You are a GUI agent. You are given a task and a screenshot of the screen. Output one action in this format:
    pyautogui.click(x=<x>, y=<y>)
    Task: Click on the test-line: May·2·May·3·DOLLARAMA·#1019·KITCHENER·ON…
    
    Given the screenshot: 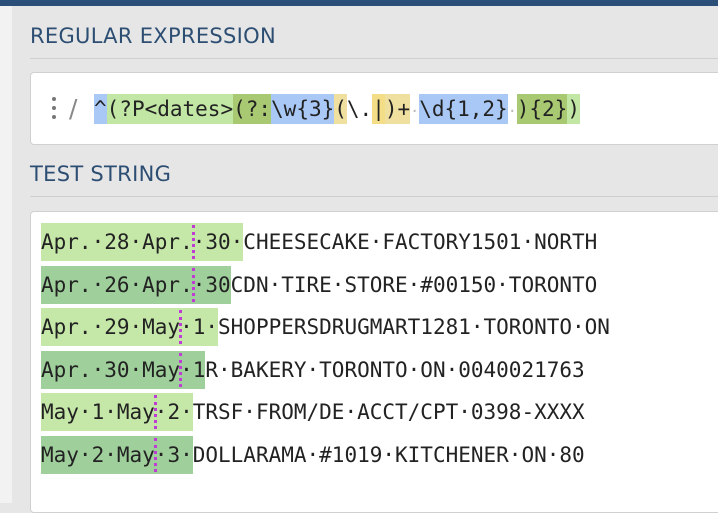 What is the action you would take?
    pyautogui.click(x=313, y=454)
    